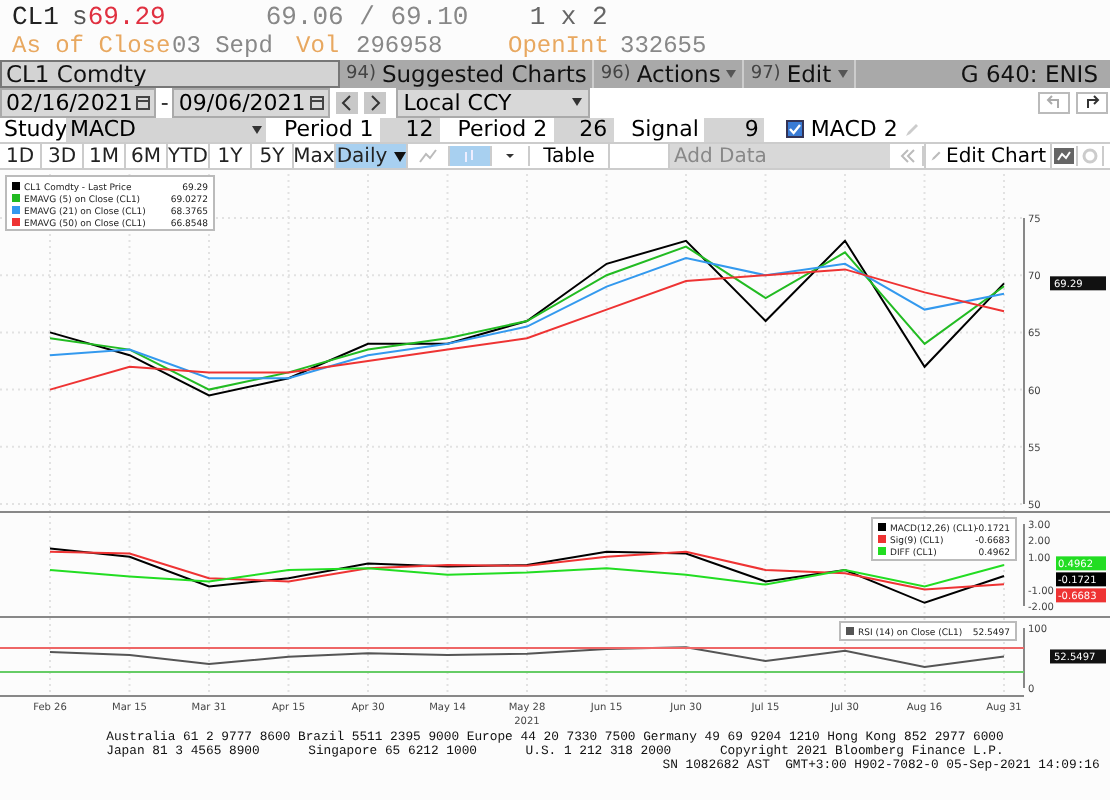 This screenshot has width=1110, height=800. What do you see at coordinates (80, 16) in the screenshot?
I see `price-source-label: s` at bounding box center [80, 16].